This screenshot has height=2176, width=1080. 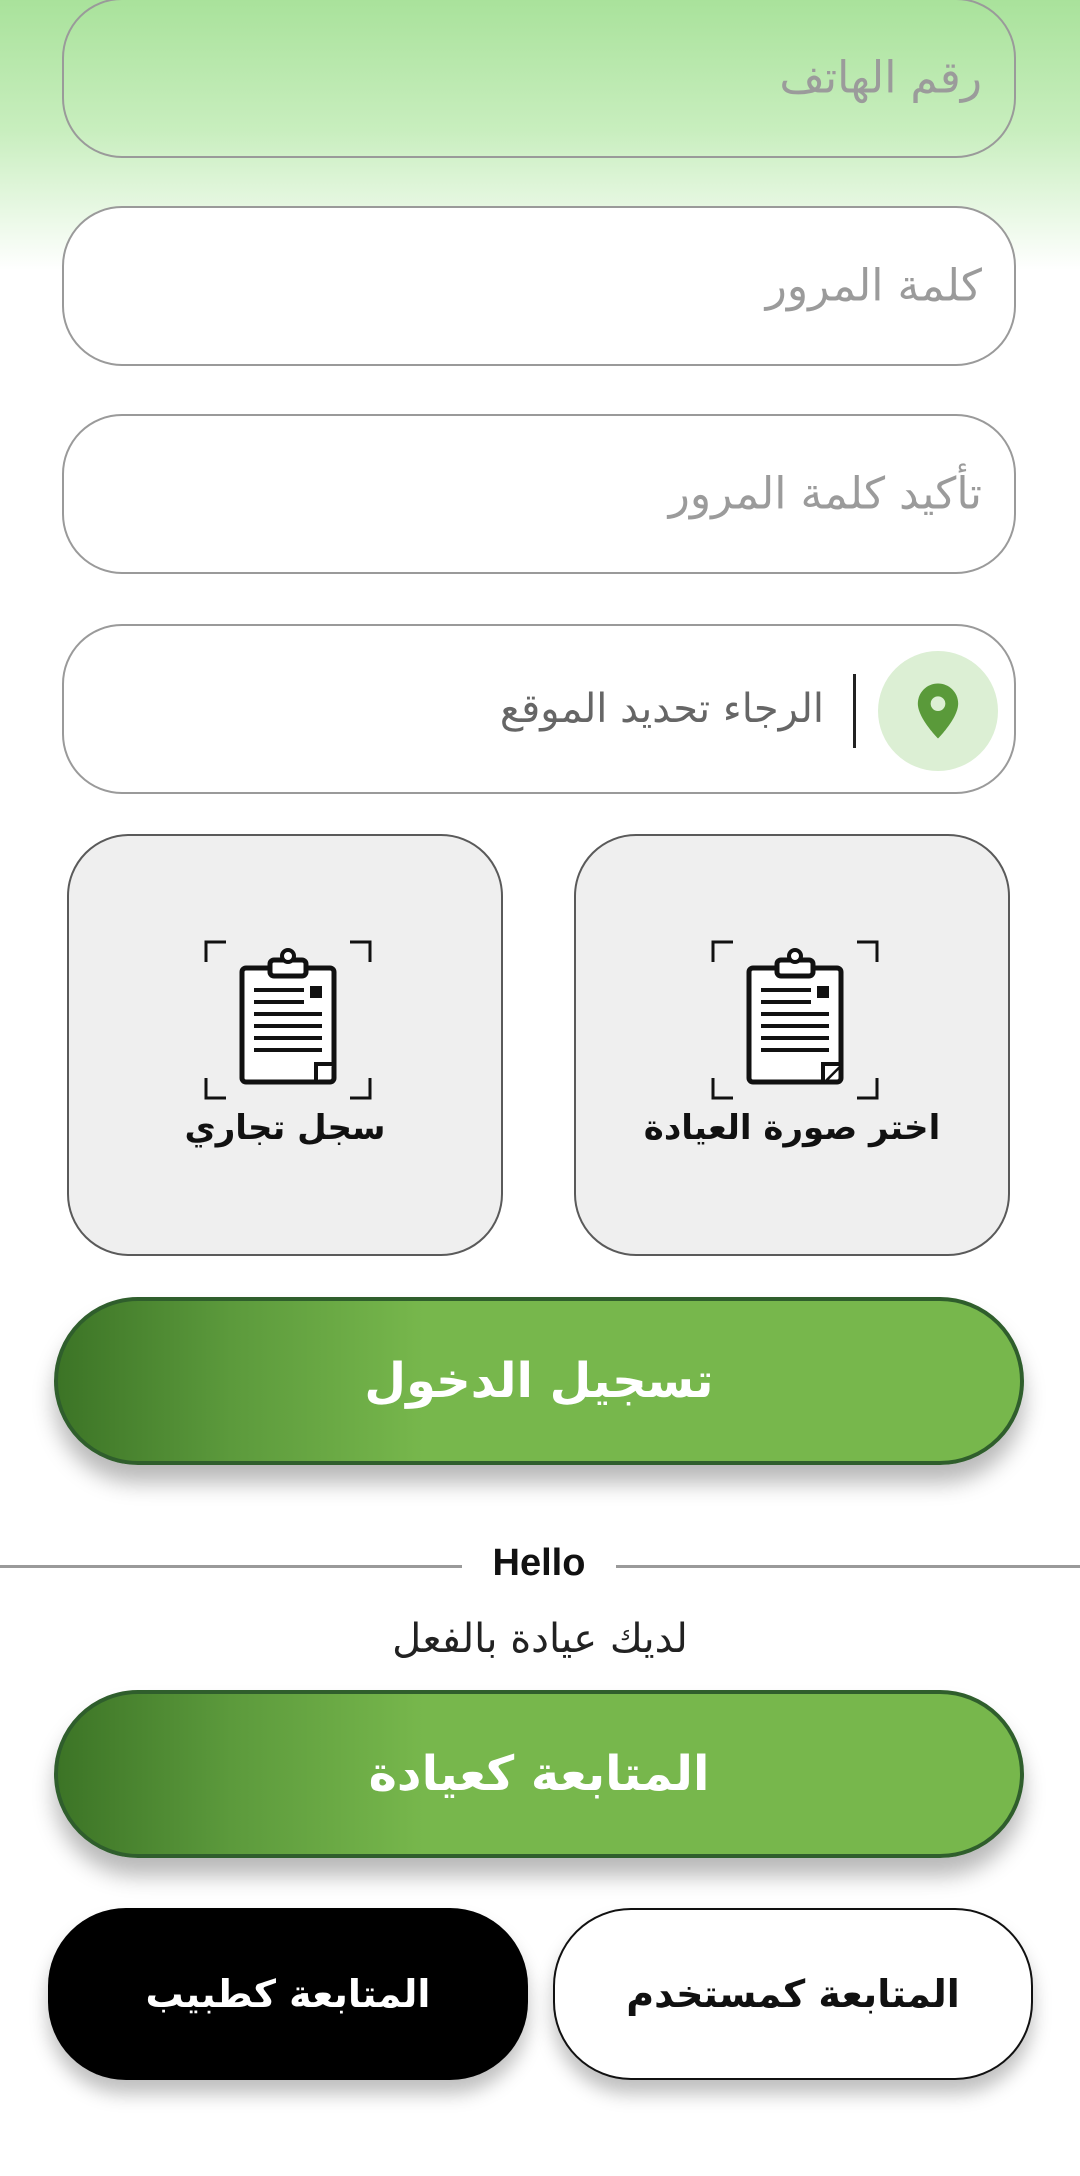 I want to click on location-field: الرجاء تحديد الموقع, so click(x=539, y=709).